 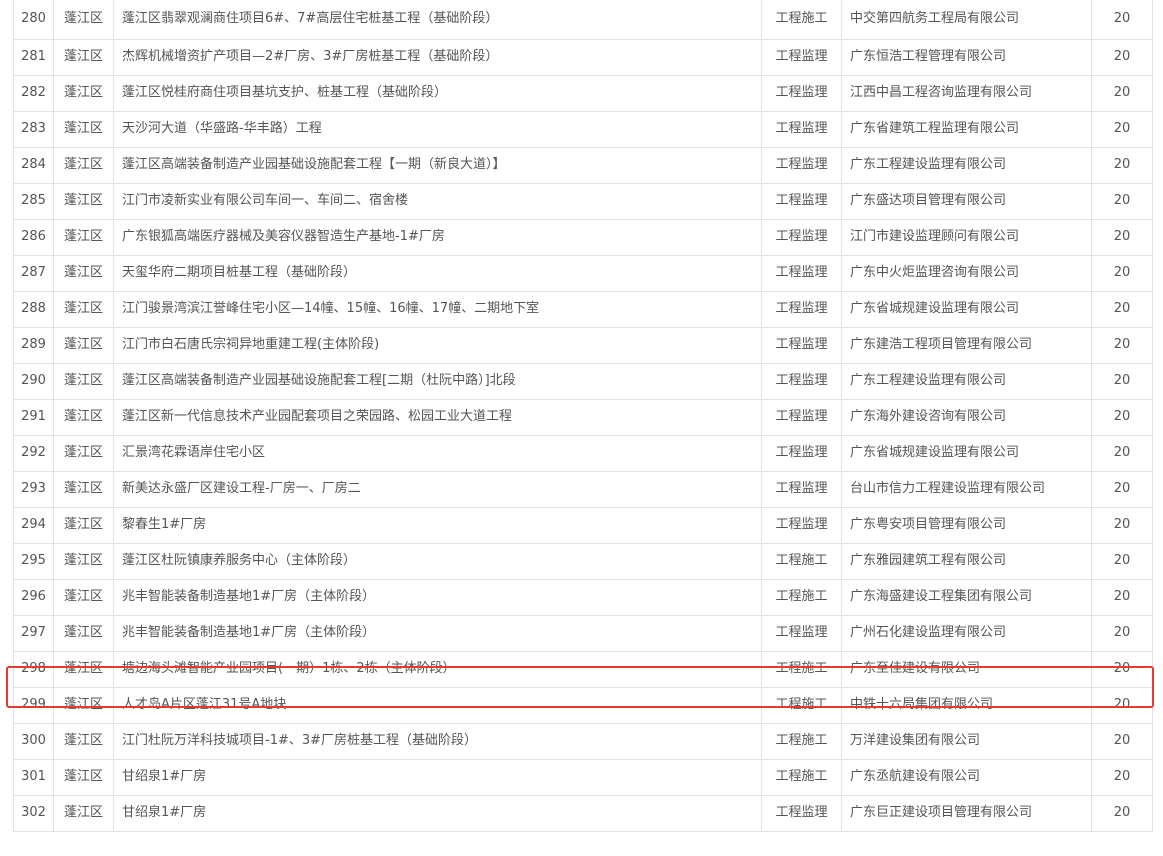 I want to click on row-number-cell: 293, so click(x=33, y=489).